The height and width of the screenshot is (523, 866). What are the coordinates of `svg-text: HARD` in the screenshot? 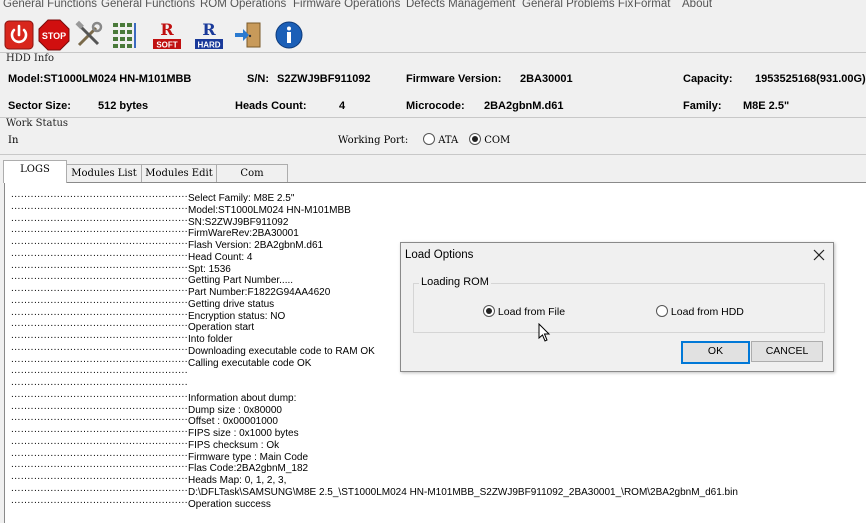 It's located at (208, 45).